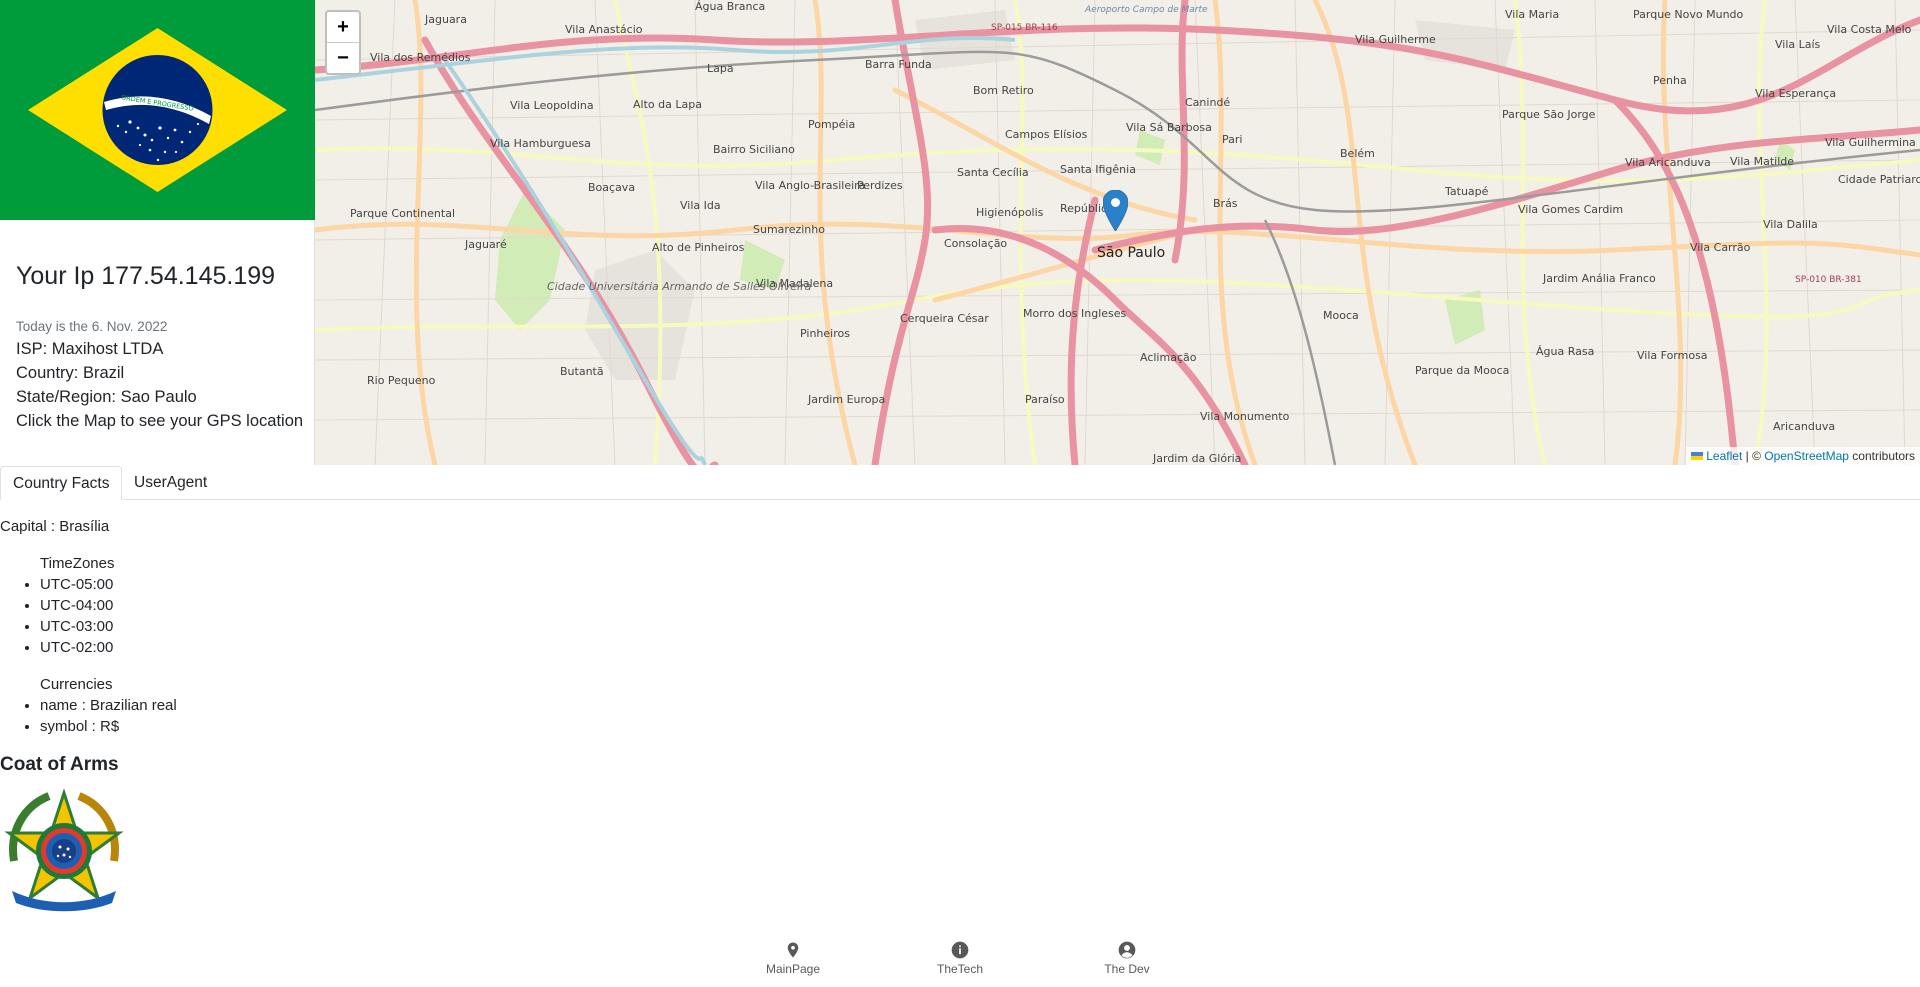  Describe the element at coordinates (1790, 224) in the screenshot. I see `map-label: Vila Dalila` at that location.